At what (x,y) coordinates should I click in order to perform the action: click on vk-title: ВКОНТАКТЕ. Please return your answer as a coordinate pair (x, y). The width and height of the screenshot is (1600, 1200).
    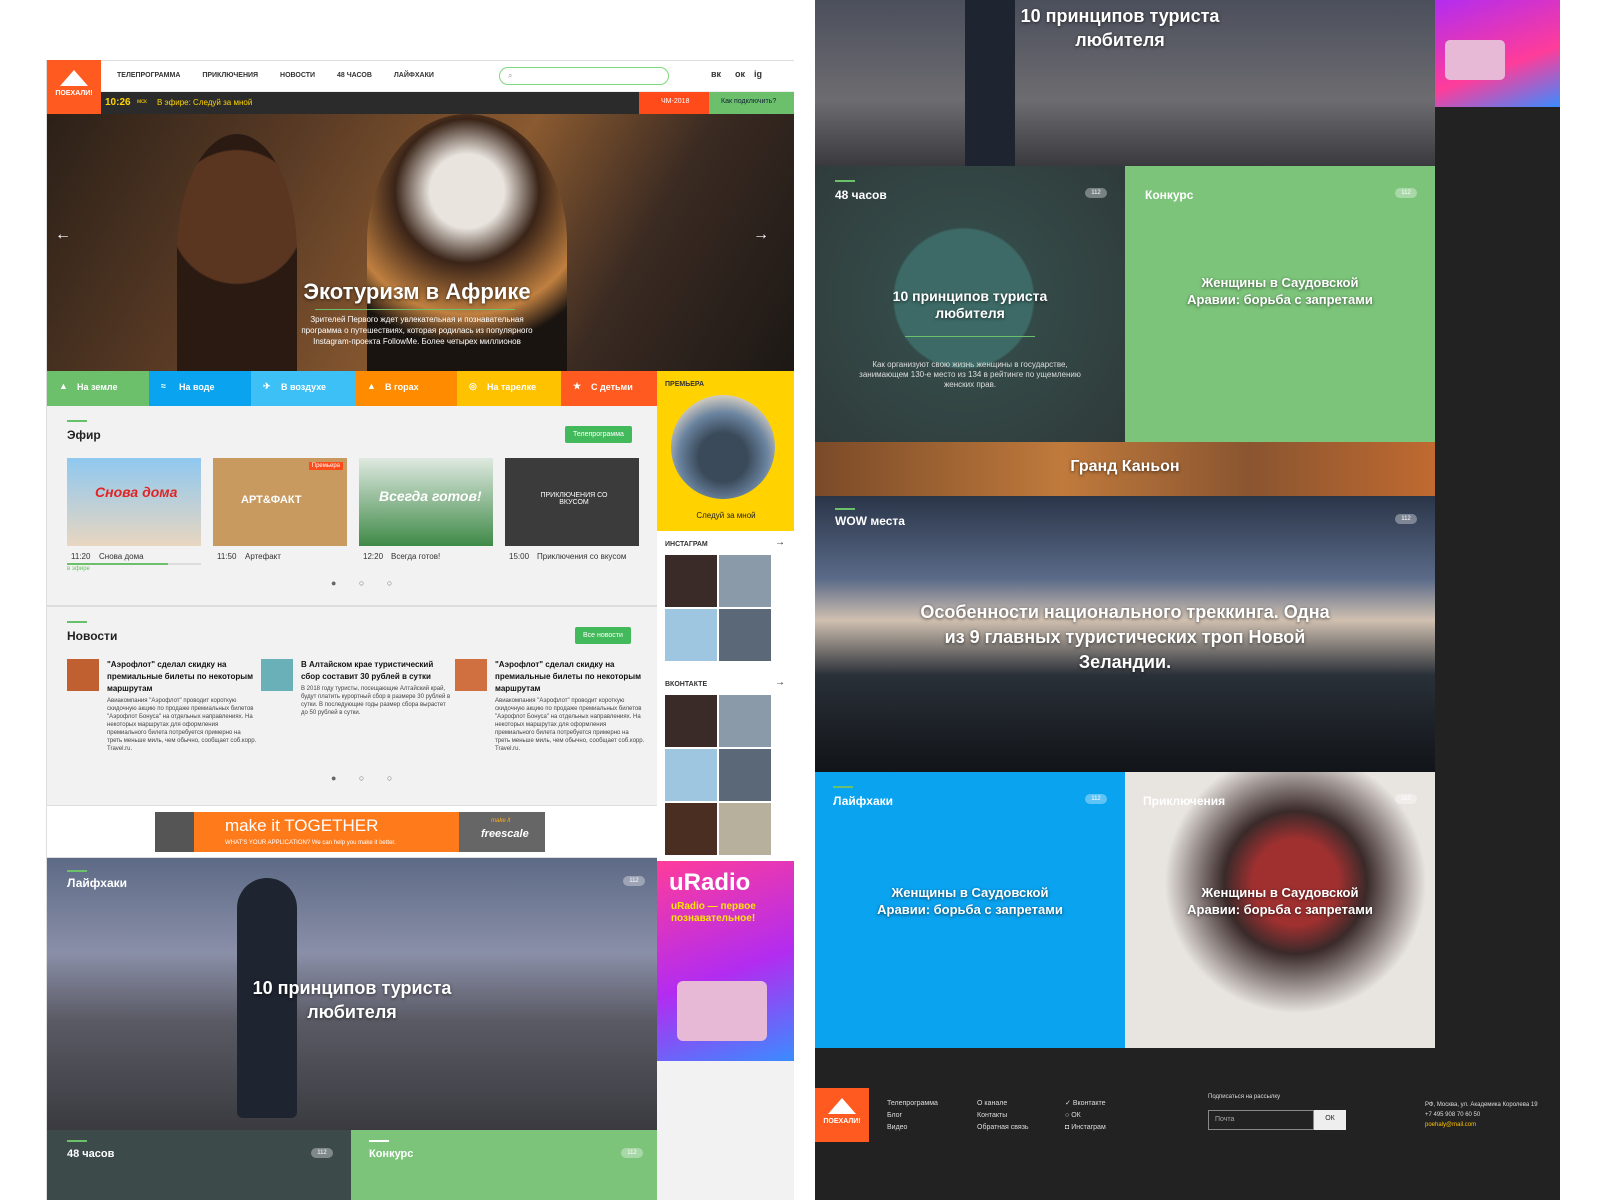
    Looking at the image, I should click on (686, 684).